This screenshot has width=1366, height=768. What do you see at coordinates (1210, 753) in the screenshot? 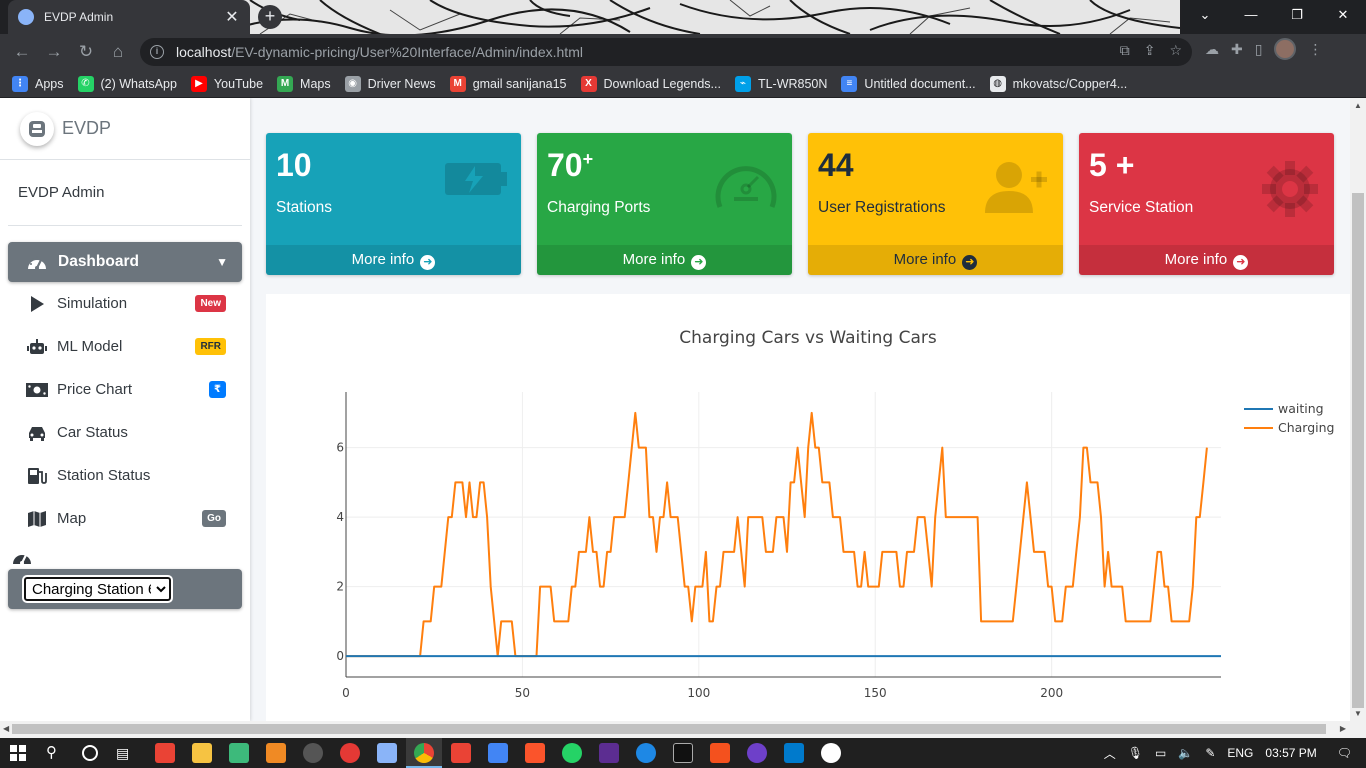
I see `pen-icon: ✎` at bounding box center [1210, 753].